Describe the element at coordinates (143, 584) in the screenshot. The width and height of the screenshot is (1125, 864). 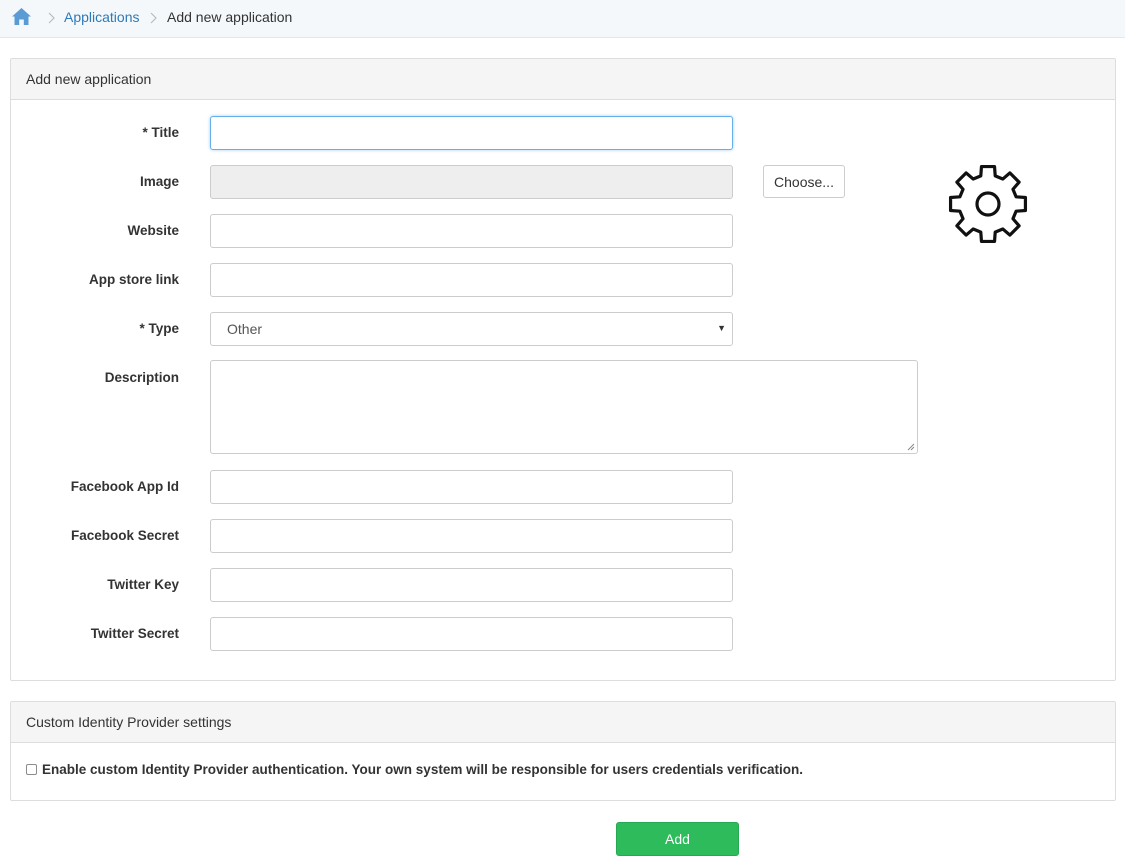
I see `twitter-key-label: Twitter Key` at that location.